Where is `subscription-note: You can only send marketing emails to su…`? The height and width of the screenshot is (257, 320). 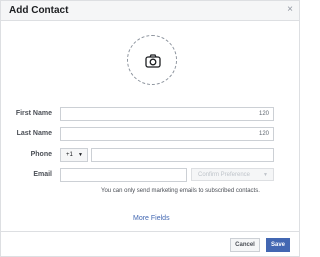
subscription-note: You can only send marketing emails to su… is located at coordinates (180, 191).